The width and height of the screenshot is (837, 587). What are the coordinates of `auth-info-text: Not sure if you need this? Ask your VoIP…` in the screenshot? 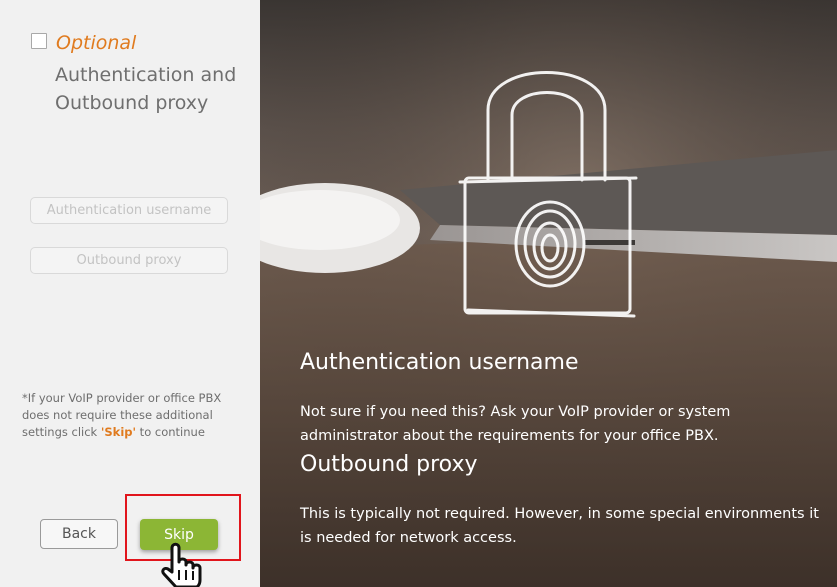 It's located at (515, 424).